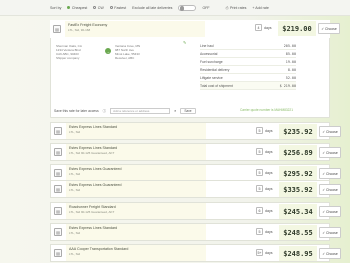  I want to click on rate-price: $245.34, so click(298, 211).